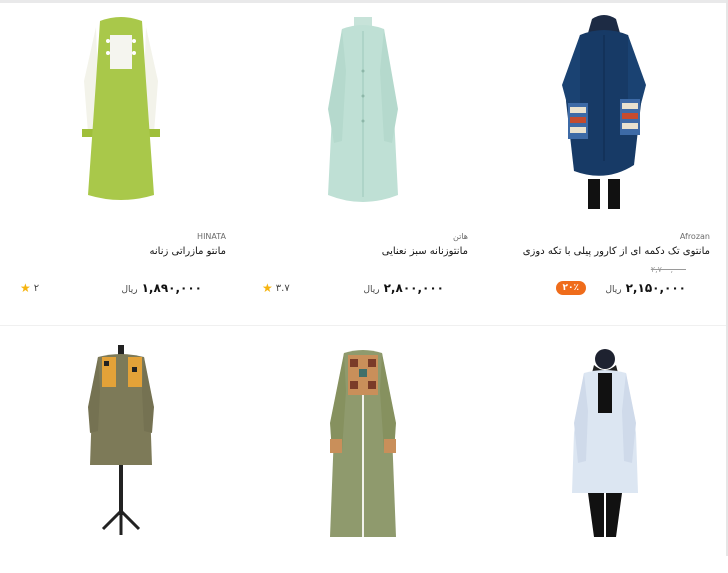  What do you see at coordinates (36, 288) in the screenshot?
I see `rating-value: ۲` at bounding box center [36, 288].